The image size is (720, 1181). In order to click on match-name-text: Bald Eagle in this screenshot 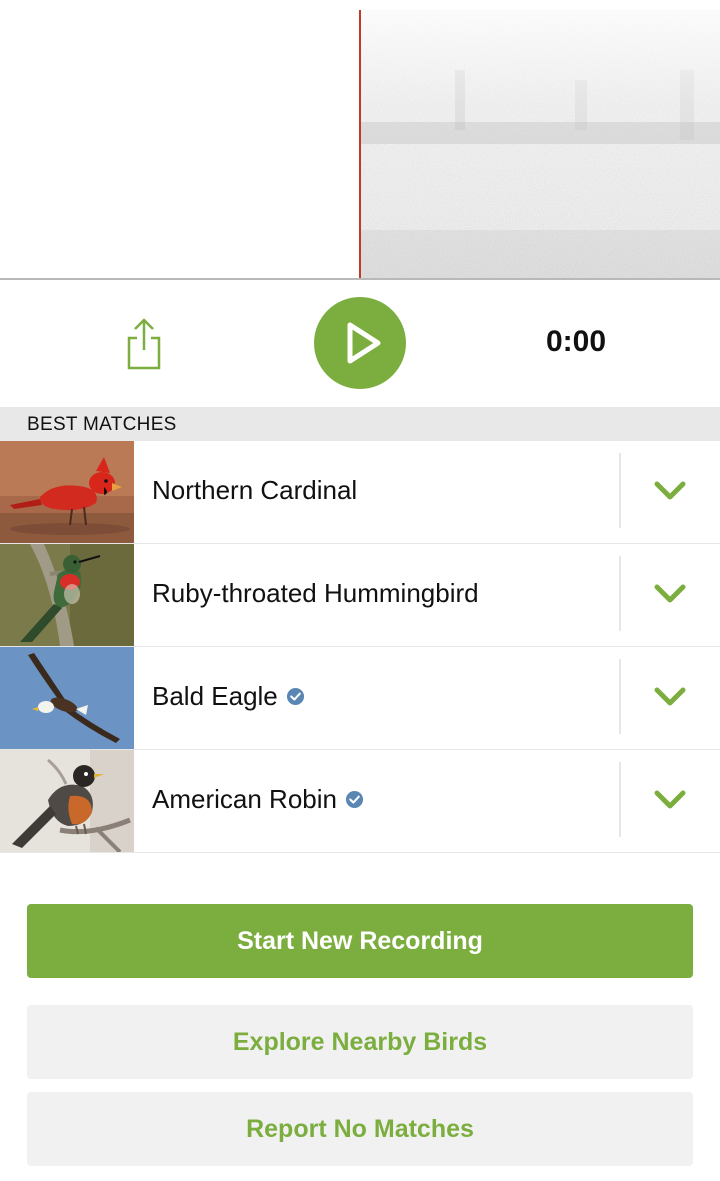, I will do `click(215, 696)`.